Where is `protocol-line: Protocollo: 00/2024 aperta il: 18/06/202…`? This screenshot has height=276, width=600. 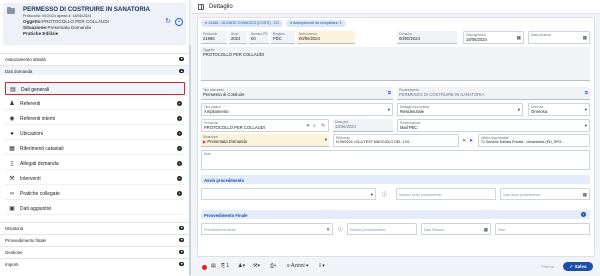
protocol-line: Protocollo: 00/2024 aperta il: 18/06/202… is located at coordinates (57, 16).